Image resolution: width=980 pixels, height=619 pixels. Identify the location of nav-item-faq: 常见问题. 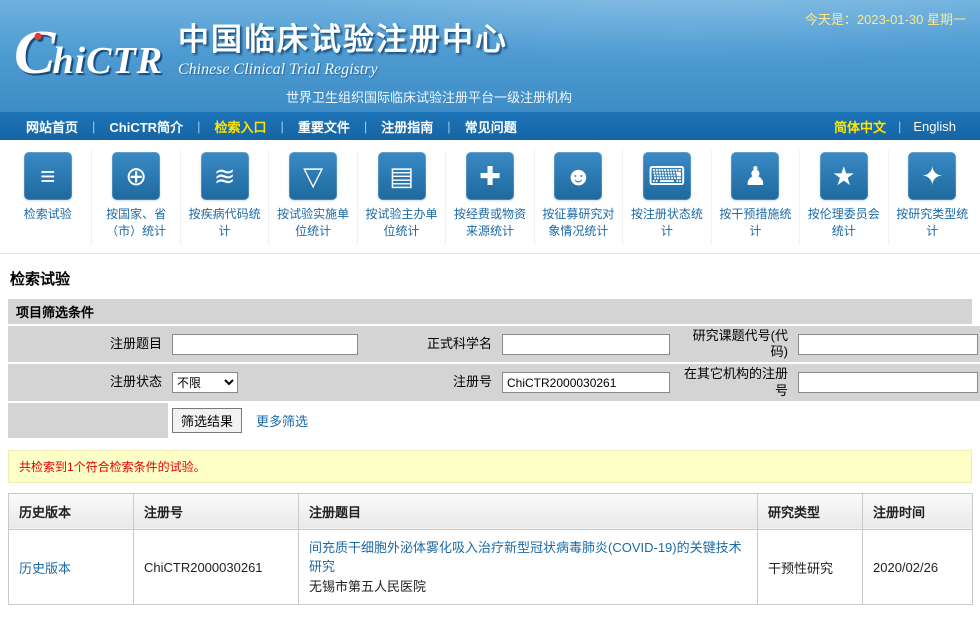
(491, 126).